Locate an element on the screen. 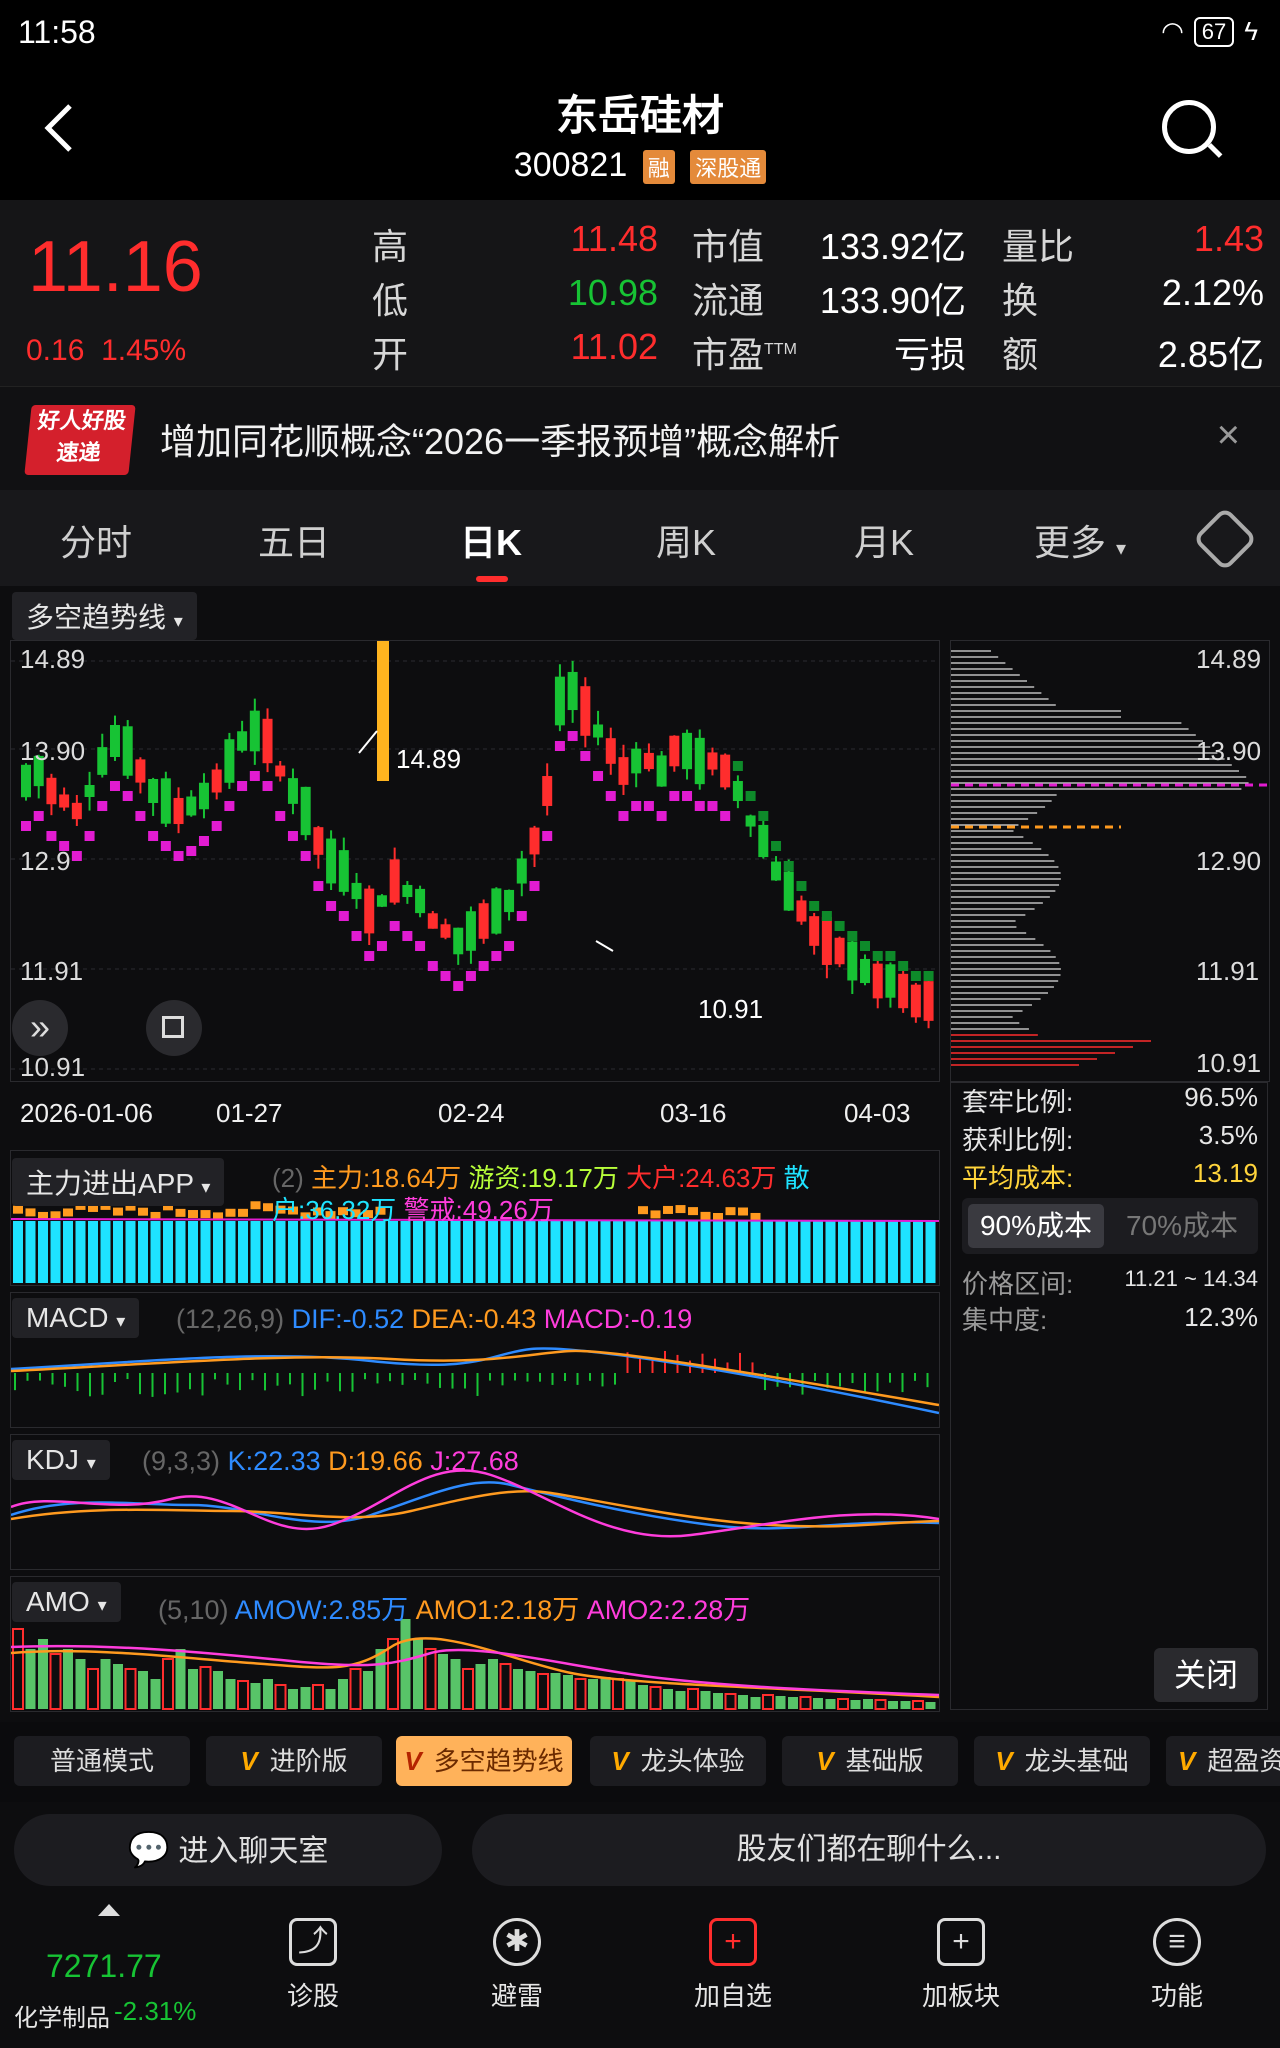  stock-code: 300821 is located at coordinates (570, 165).